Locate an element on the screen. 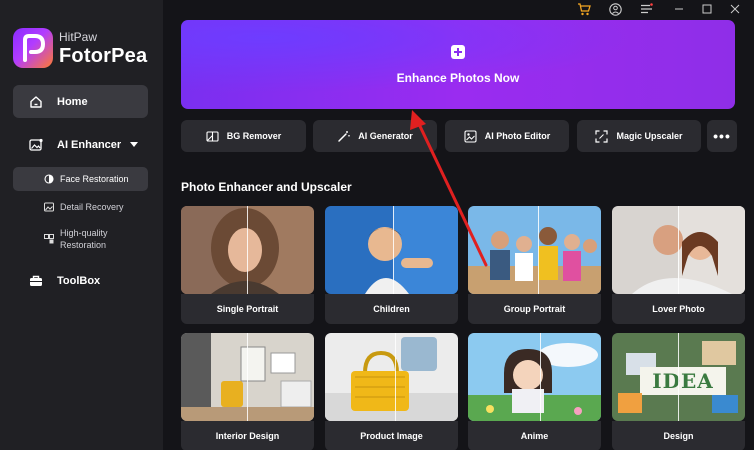 This screenshot has width=754, height=450. brand-name: FotorPea is located at coordinates (103, 55).